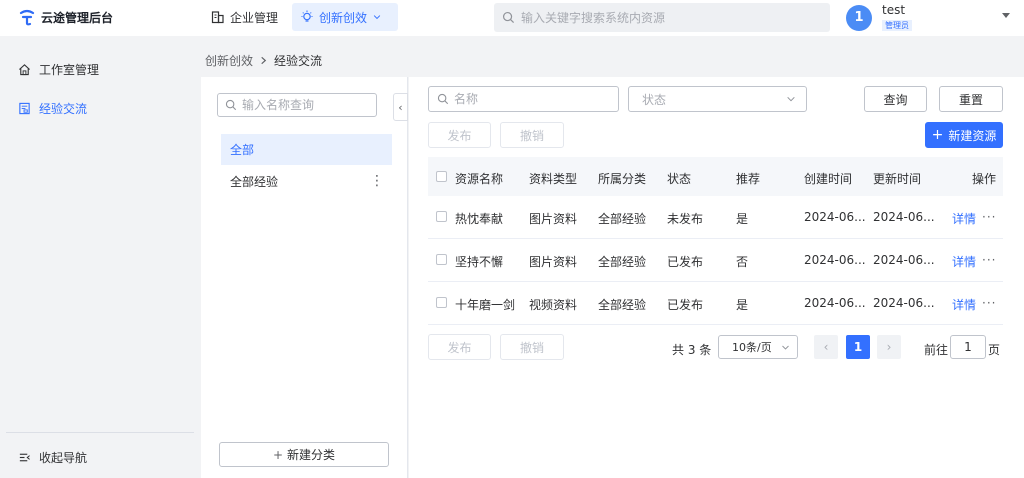  I want to click on caret-down-icon, so click(1006, 15).